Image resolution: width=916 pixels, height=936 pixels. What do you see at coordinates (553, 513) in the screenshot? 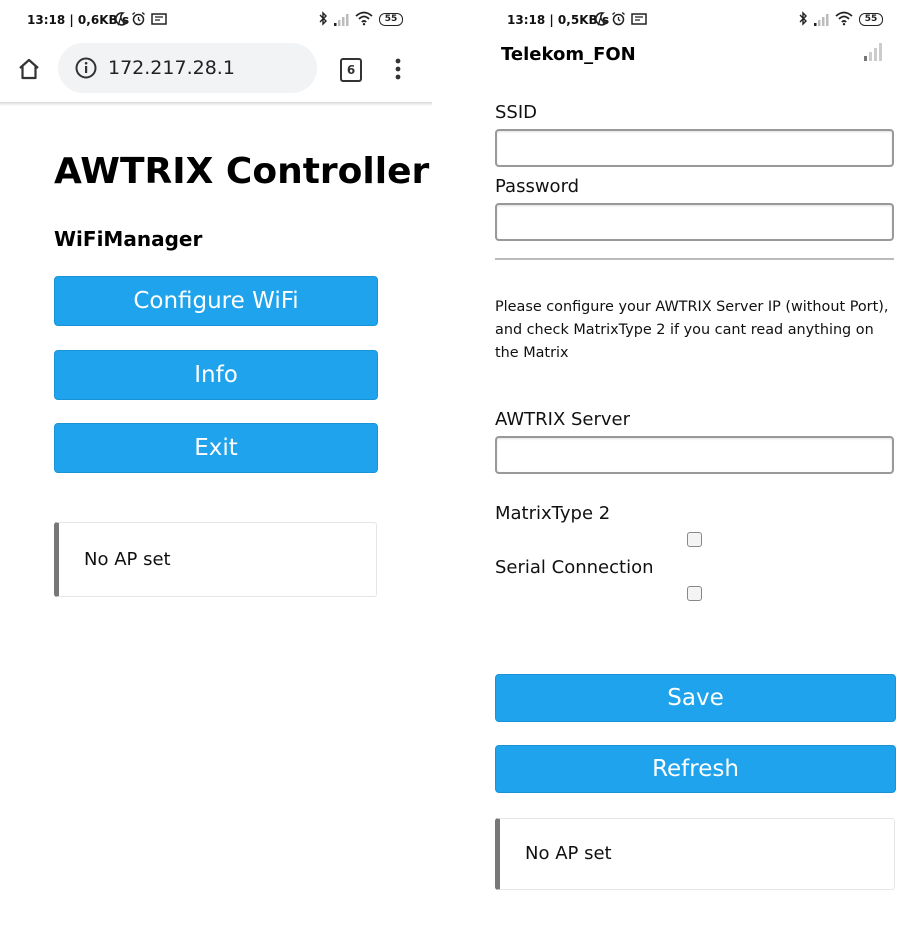
I see `matrixtype-label: MatrixType 2` at bounding box center [553, 513].